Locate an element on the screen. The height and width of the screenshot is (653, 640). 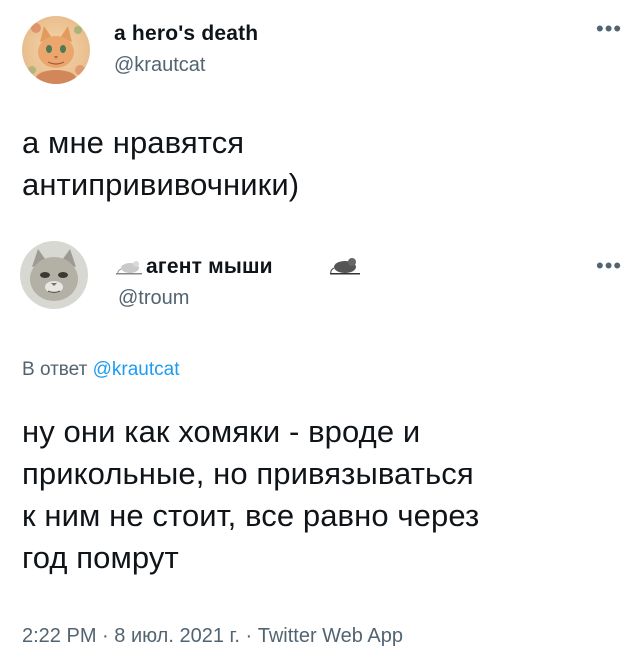
tweet-time: 2:22 PM is located at coordinates (59, 636).